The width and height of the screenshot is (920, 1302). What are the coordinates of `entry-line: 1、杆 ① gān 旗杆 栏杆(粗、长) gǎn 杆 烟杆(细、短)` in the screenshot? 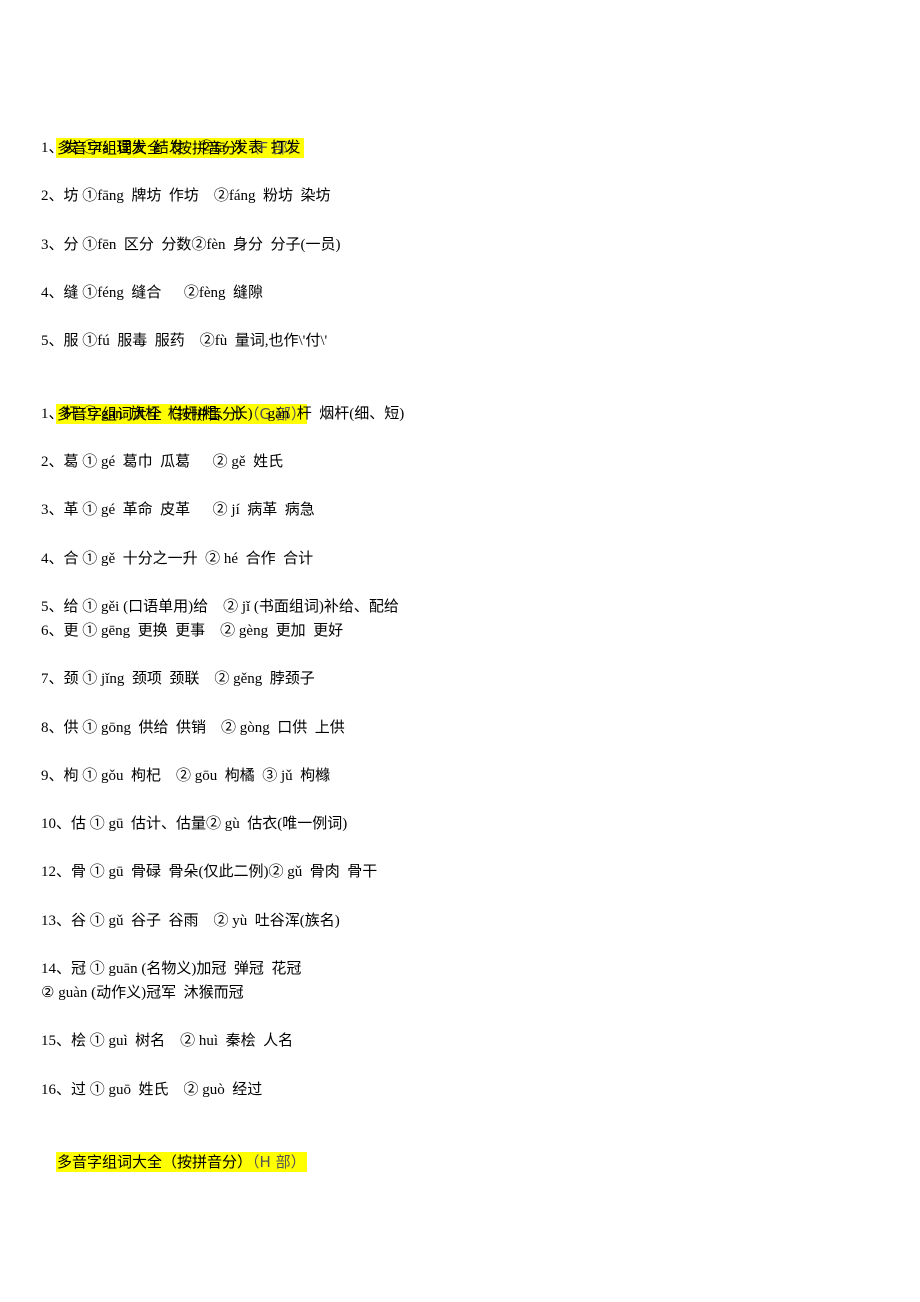 It's located at (223, 413).